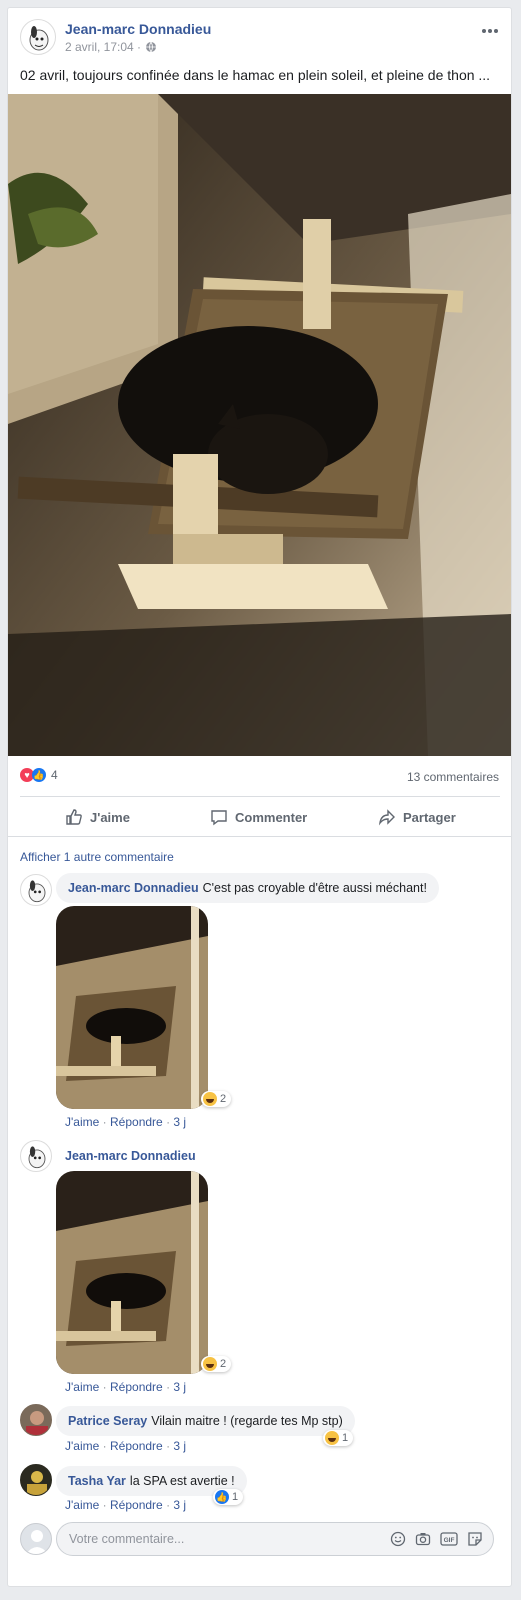 This screenshot has width=521, height=1600. Describe the element at coordinates (74, 817) in the screenshot. I see `thumbs-up-icon` at that location.